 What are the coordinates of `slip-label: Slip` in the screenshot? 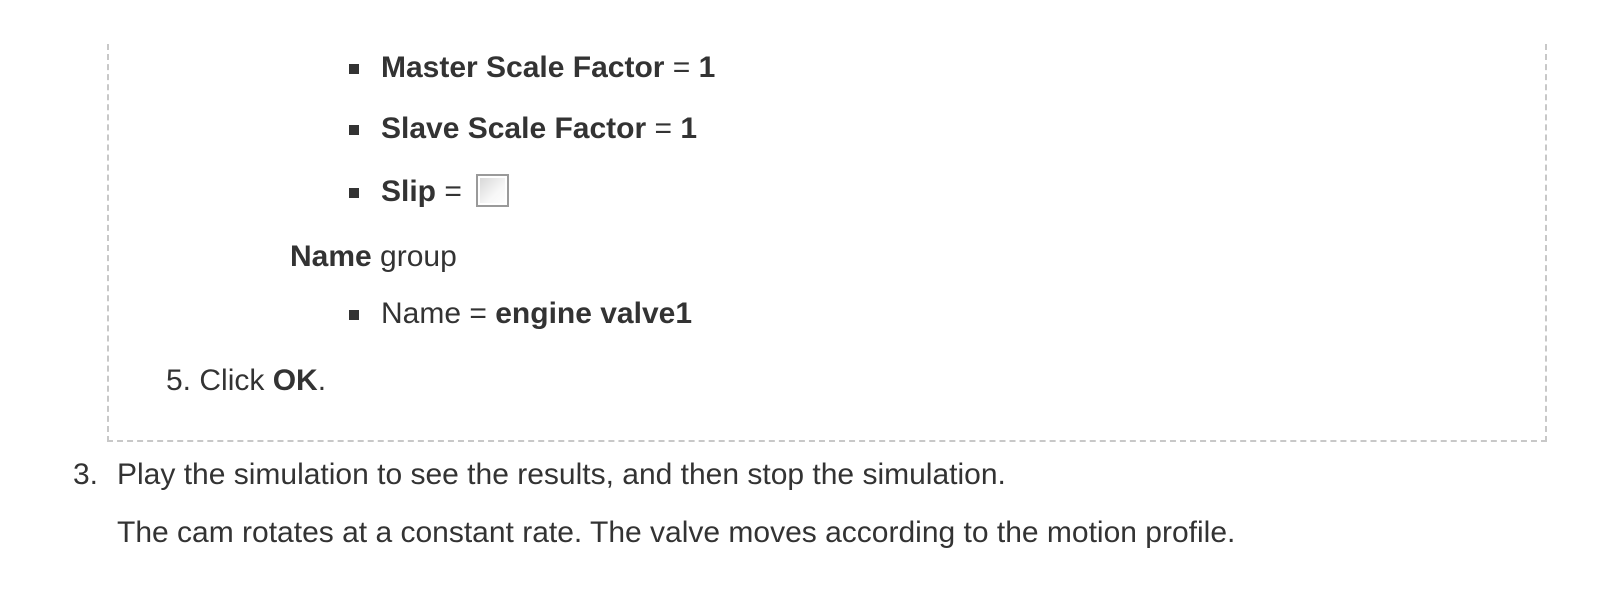 It's located at (409, 191).